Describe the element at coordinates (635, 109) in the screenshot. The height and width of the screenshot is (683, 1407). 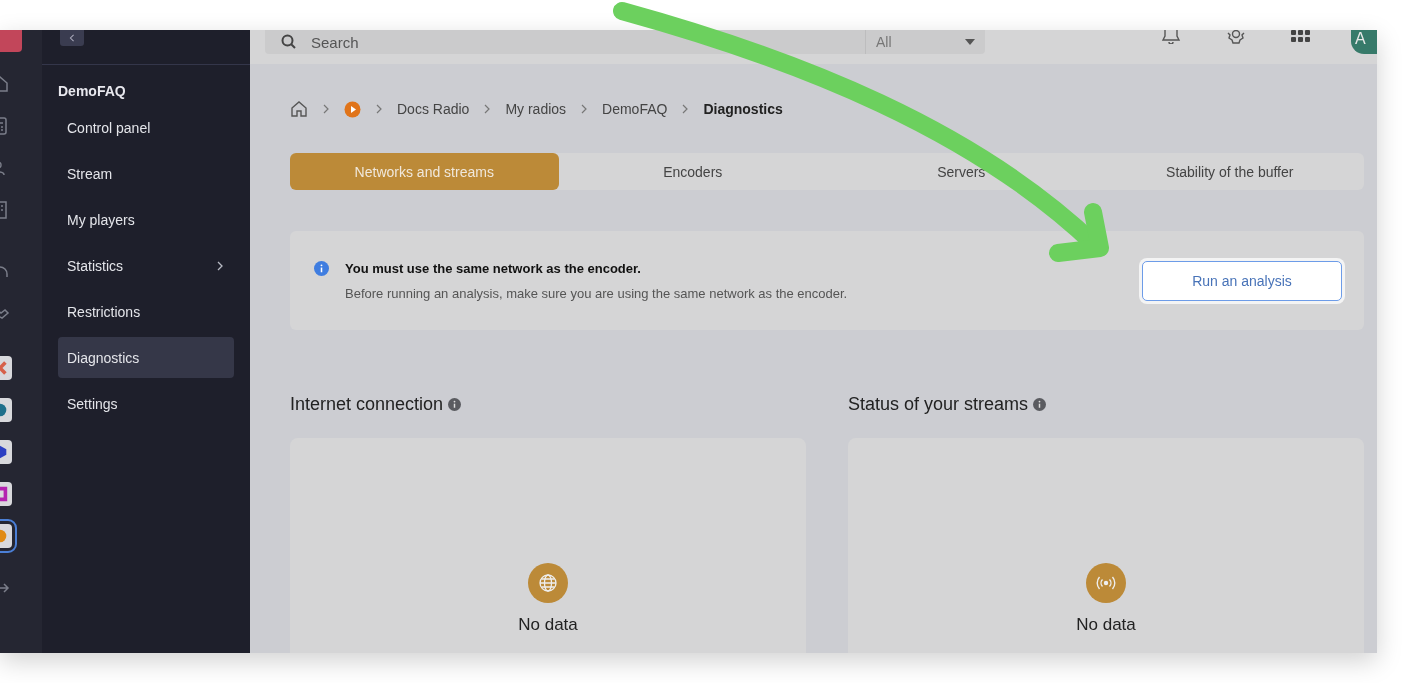
I see `breadcrumb-link: DemoFAQ` at that location.